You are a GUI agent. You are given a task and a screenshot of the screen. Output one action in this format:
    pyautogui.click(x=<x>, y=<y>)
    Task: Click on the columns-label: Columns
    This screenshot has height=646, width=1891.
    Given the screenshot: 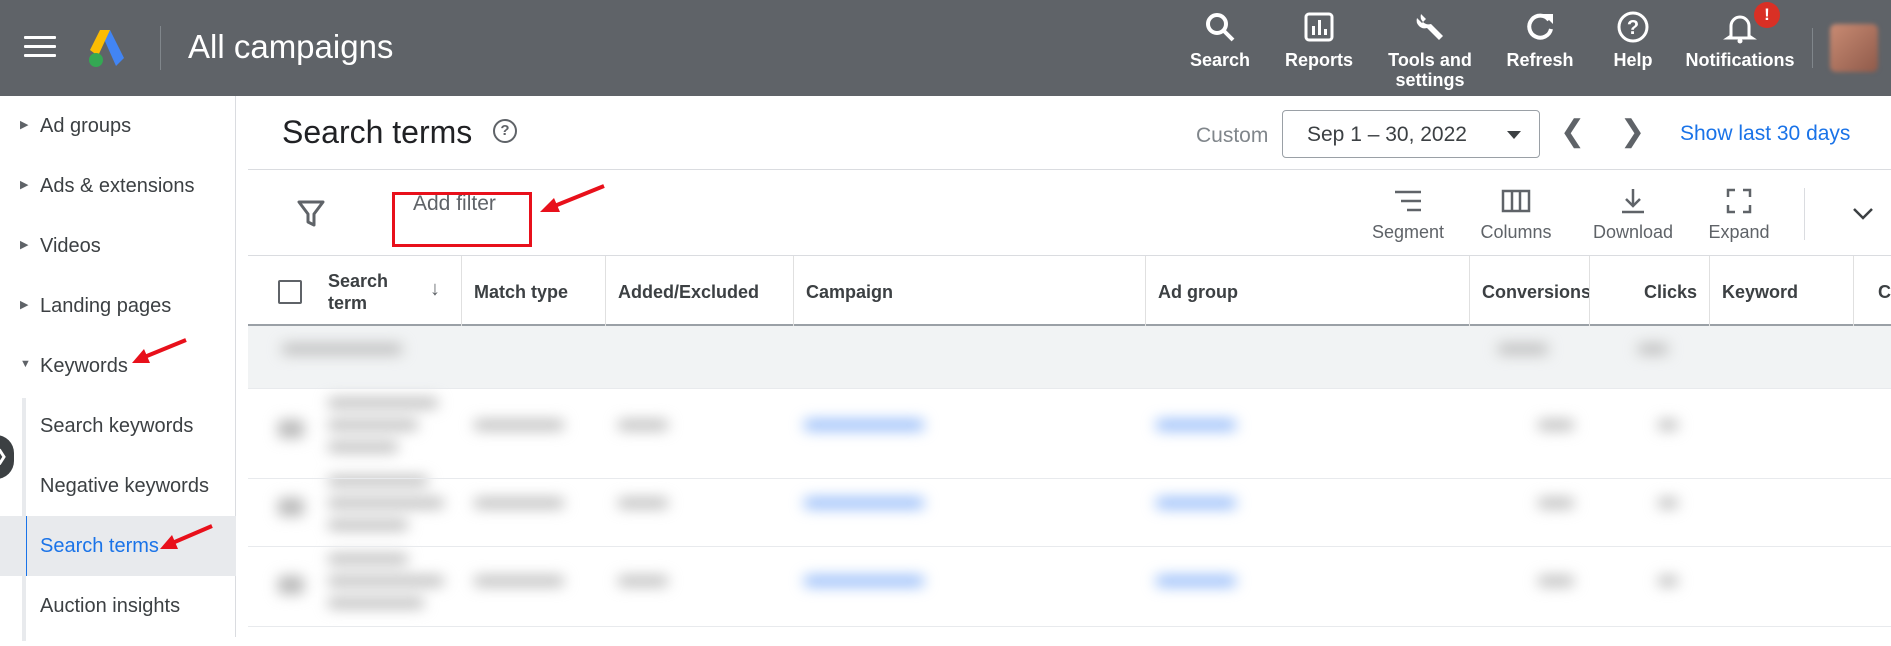 What is the action you would take?
    pyautogui.click(x=1516, y=232)
    